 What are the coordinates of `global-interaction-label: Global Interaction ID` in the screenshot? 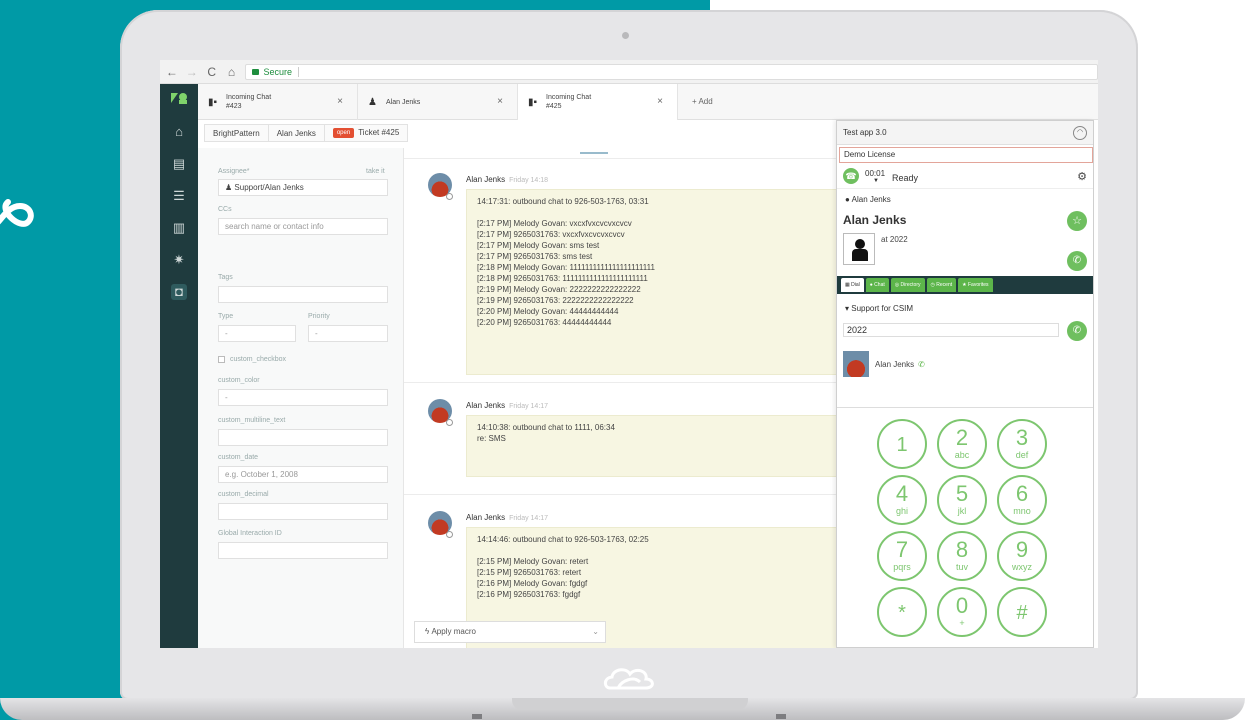 It's located at (250, 533).